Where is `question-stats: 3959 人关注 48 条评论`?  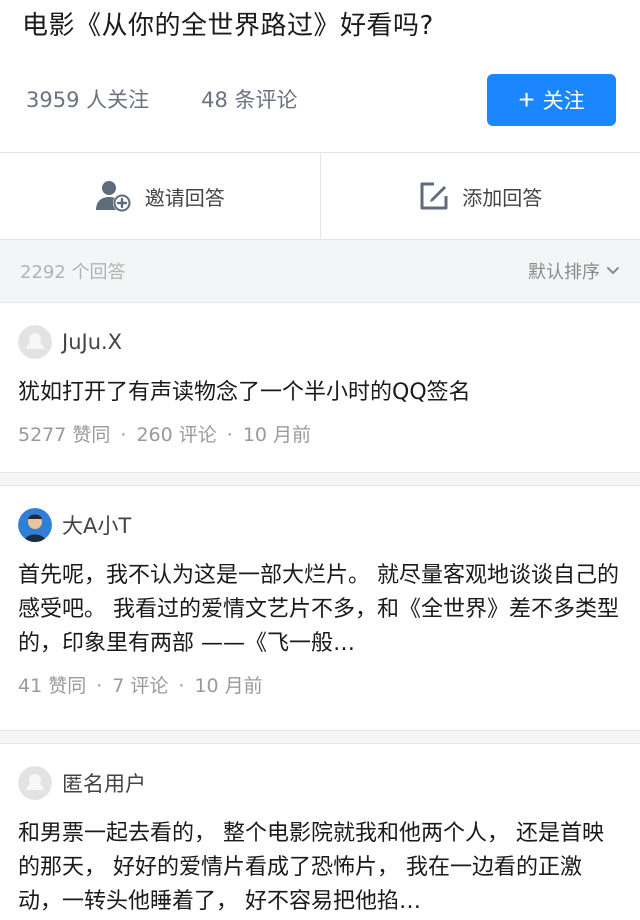
question-stats: 3959 人关注 48 条评论 is located at coordinates (188, 99).